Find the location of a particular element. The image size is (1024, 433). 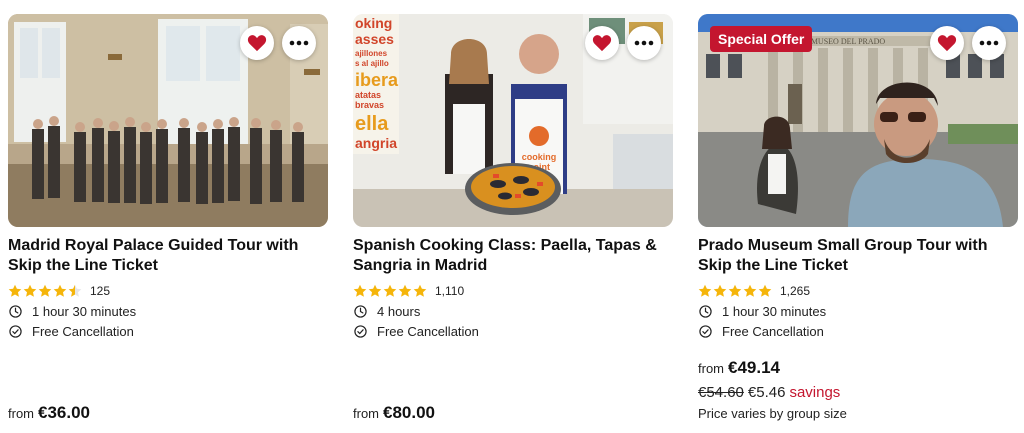

menu-word: atatas is located at coordinates (368, 95).